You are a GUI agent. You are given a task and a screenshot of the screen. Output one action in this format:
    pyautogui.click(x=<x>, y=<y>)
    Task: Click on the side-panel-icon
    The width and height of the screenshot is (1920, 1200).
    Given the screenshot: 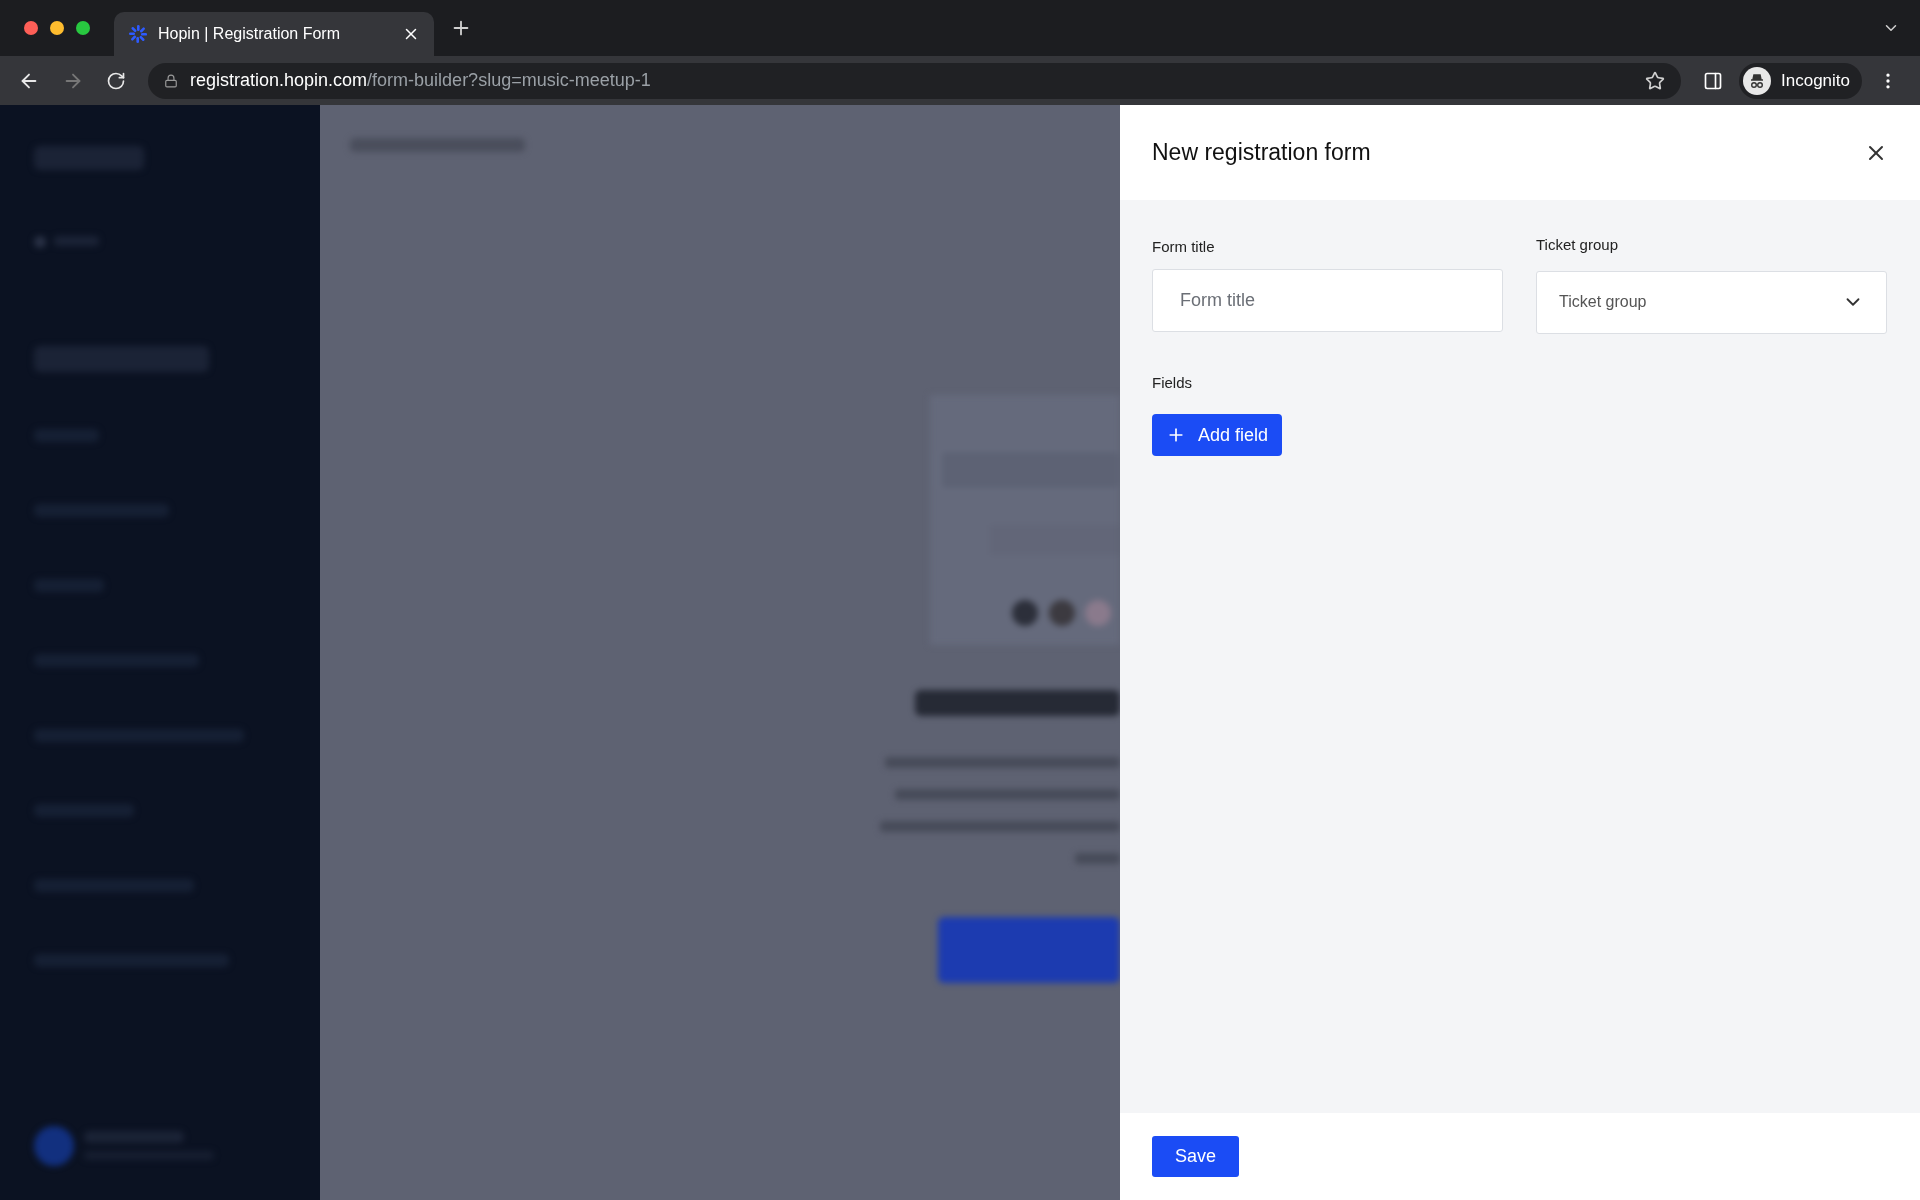 What is the action you would take?
    pyautogui.click(x=1713, y=80)
    